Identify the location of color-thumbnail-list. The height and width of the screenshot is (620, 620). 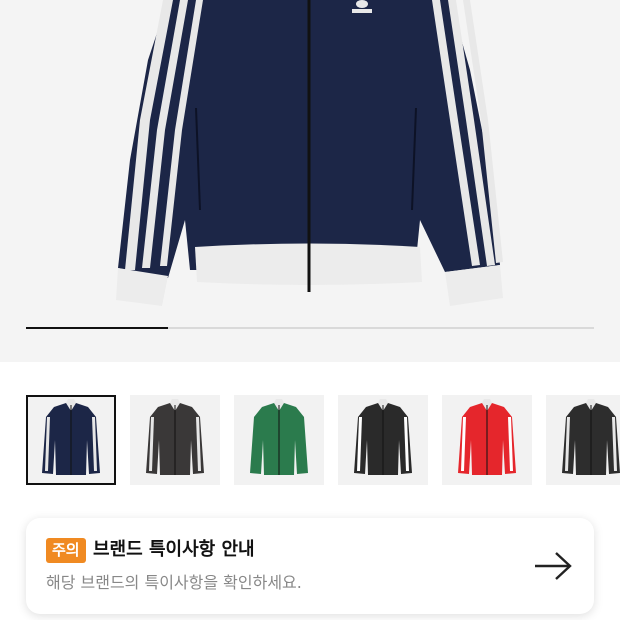
(323, 440).